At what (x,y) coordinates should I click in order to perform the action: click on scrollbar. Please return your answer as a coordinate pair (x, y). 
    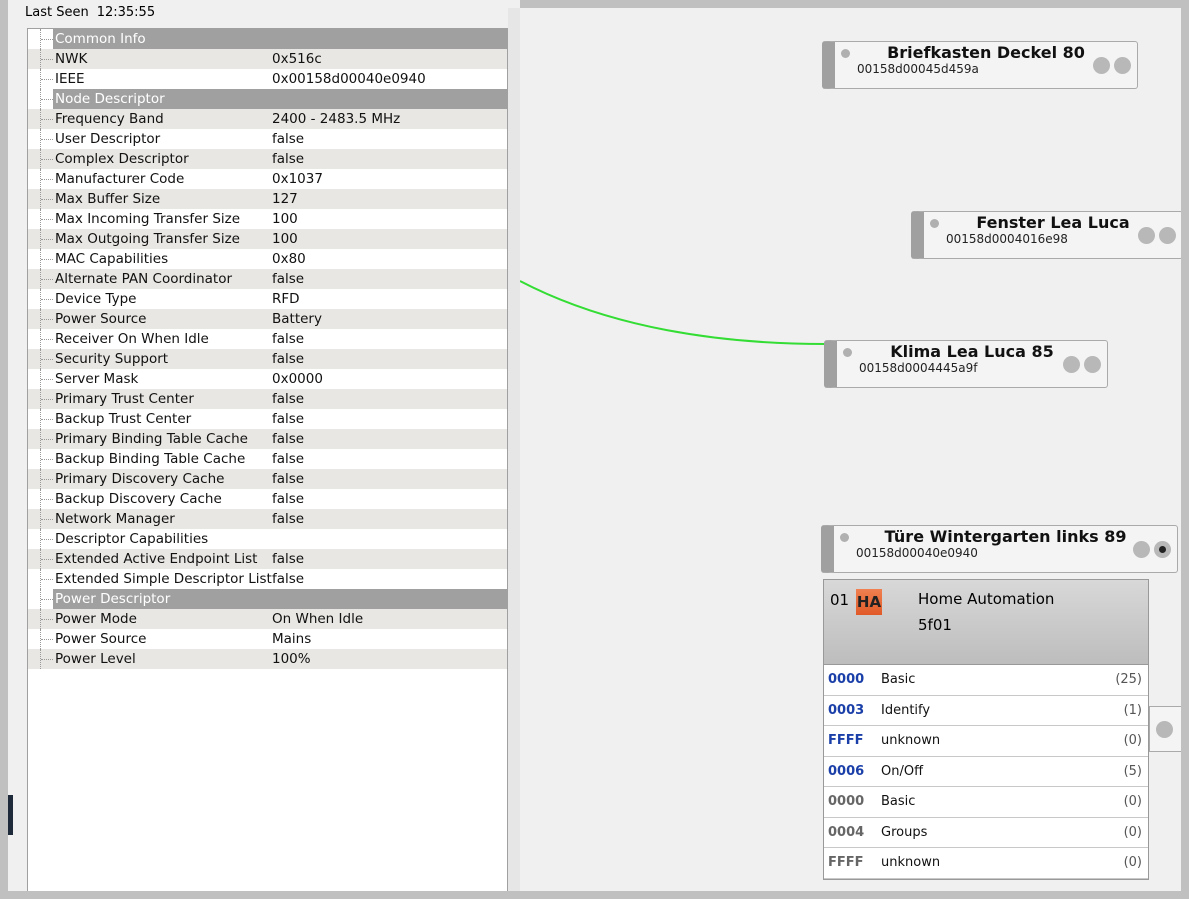
    Looking at the image, I should click on (1185, 449).